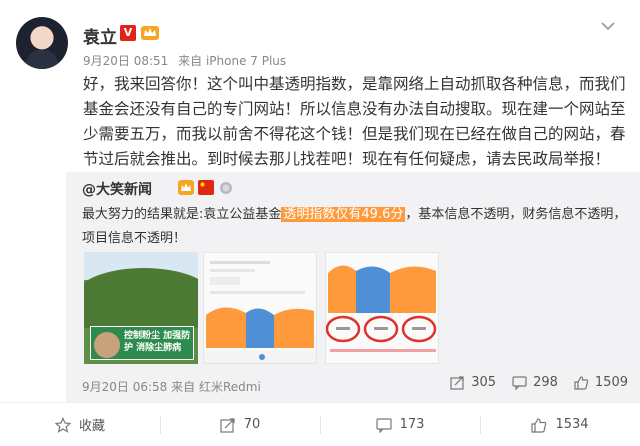  I want to click on image-thumbnail-1: 控制粉尘 加强防护 消除尘肺病, so click(141, 308).